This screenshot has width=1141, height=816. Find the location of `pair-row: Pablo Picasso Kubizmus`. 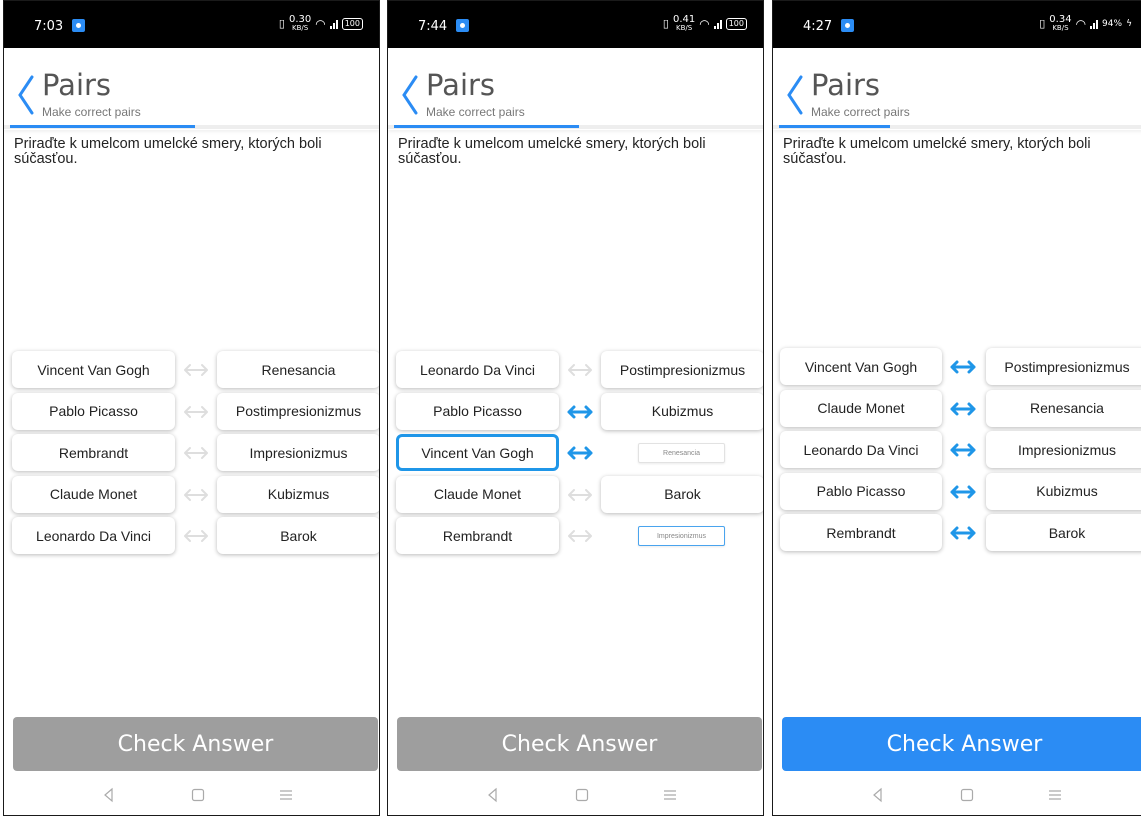

pair-row: Pablo Picasso Kubizmus is located at coordinates (575, 411).